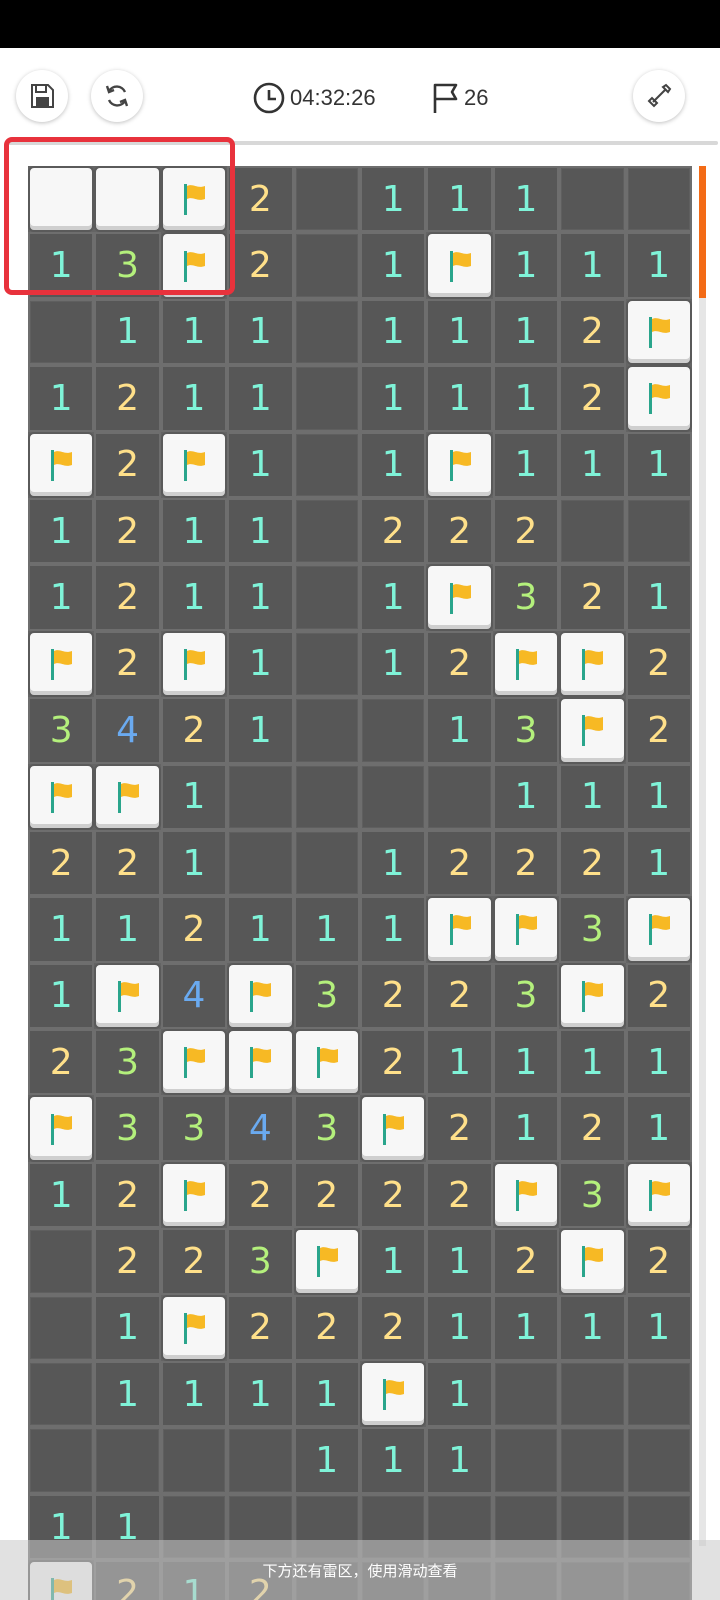  I want to click on scrollbar-thumb, so click(702, 232).